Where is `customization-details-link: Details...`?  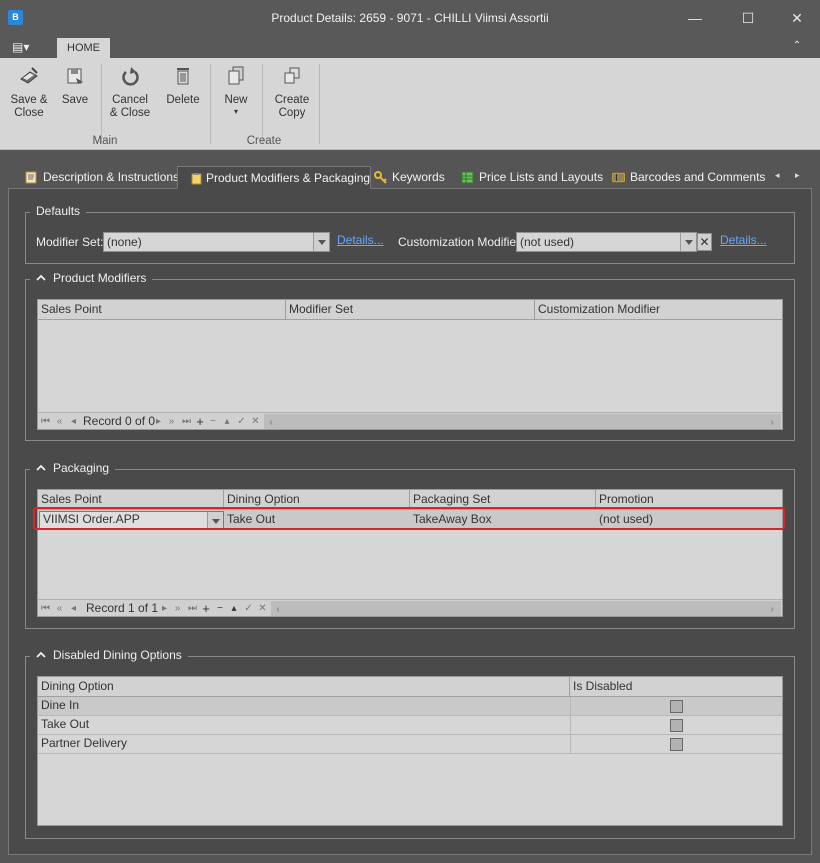
customization-details-link: Details... is located at coordinates (743, 240).